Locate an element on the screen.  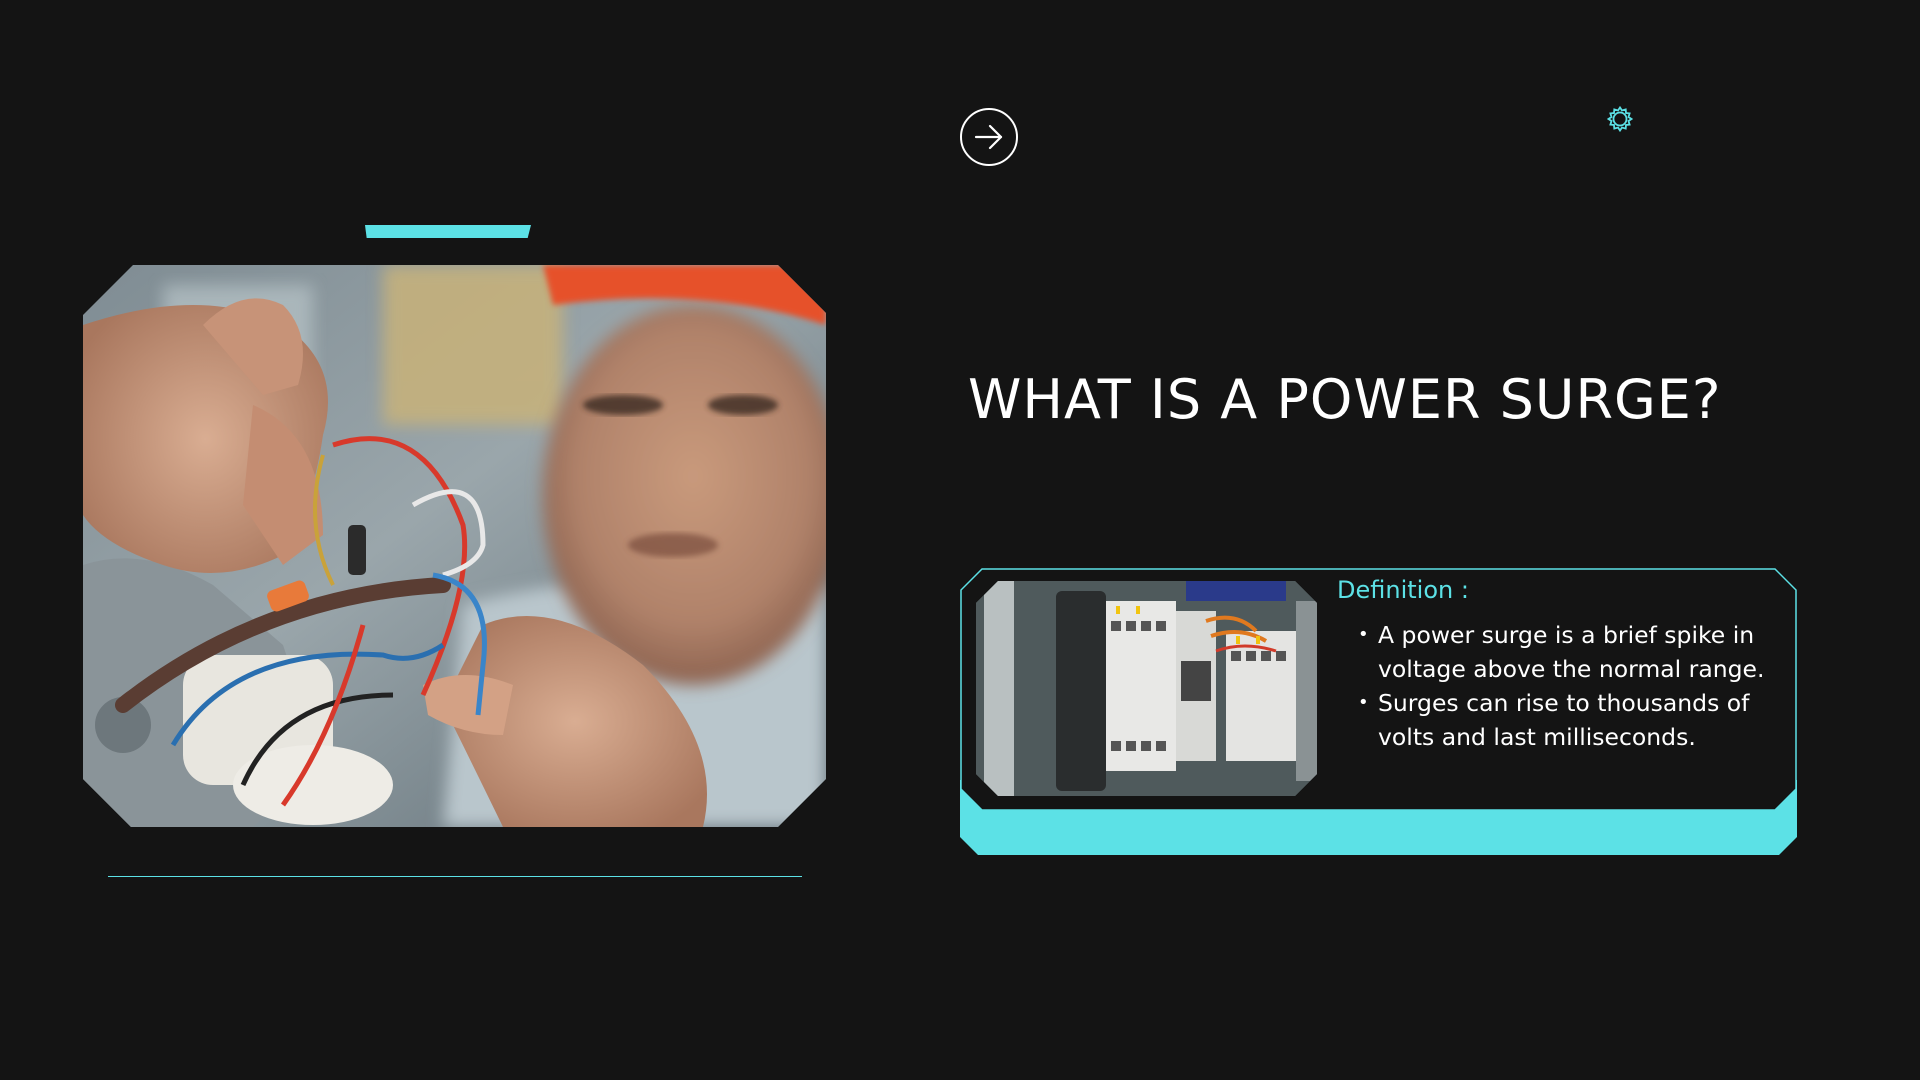
slide-title: WHAT IS A POWER SURGE? is located at coordinates (1345, 399).